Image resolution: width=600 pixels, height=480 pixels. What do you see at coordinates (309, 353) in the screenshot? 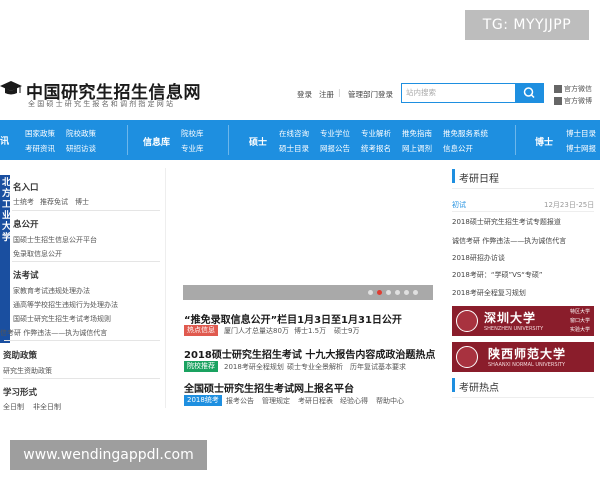
I see `news-headline: 2018硕士研究生招生考试 十九大报告内容成政治题热点` at bounding box center [309, 353].